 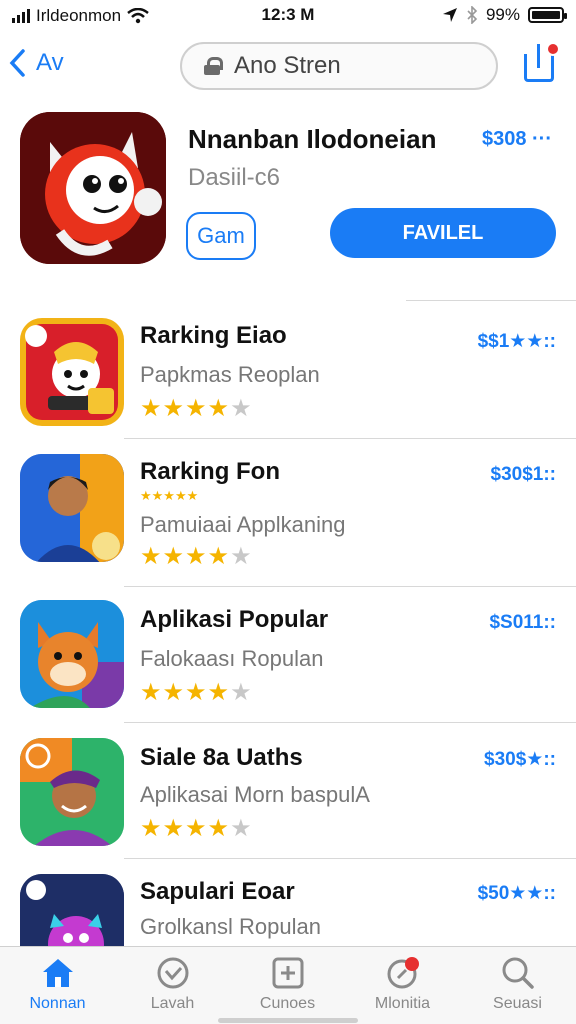 What do you see at coordinates (553, 49) in the screenshot?
I see `notification-badge` at bounding box center [553, 49].